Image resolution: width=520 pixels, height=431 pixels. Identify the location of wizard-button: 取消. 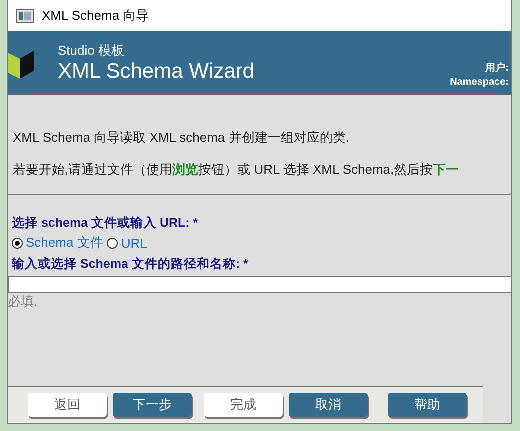
(328, 405).